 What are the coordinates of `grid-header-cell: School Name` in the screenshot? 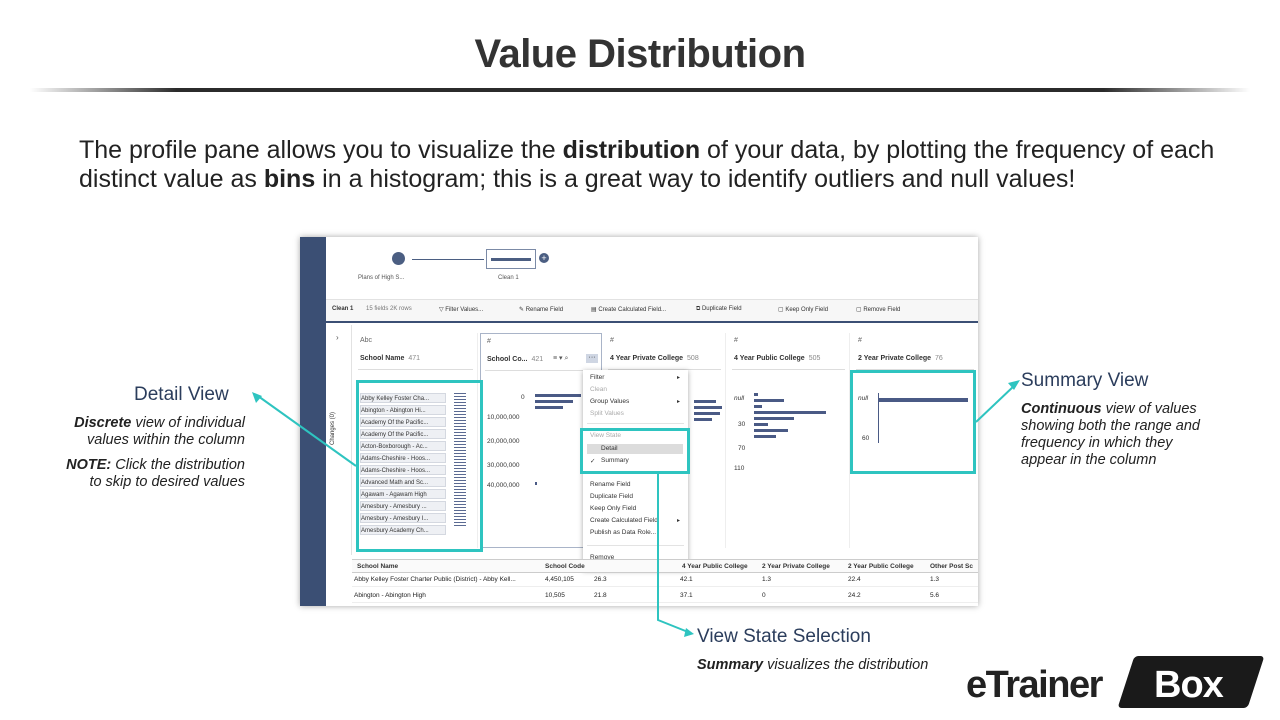 It's located at (377, 566).